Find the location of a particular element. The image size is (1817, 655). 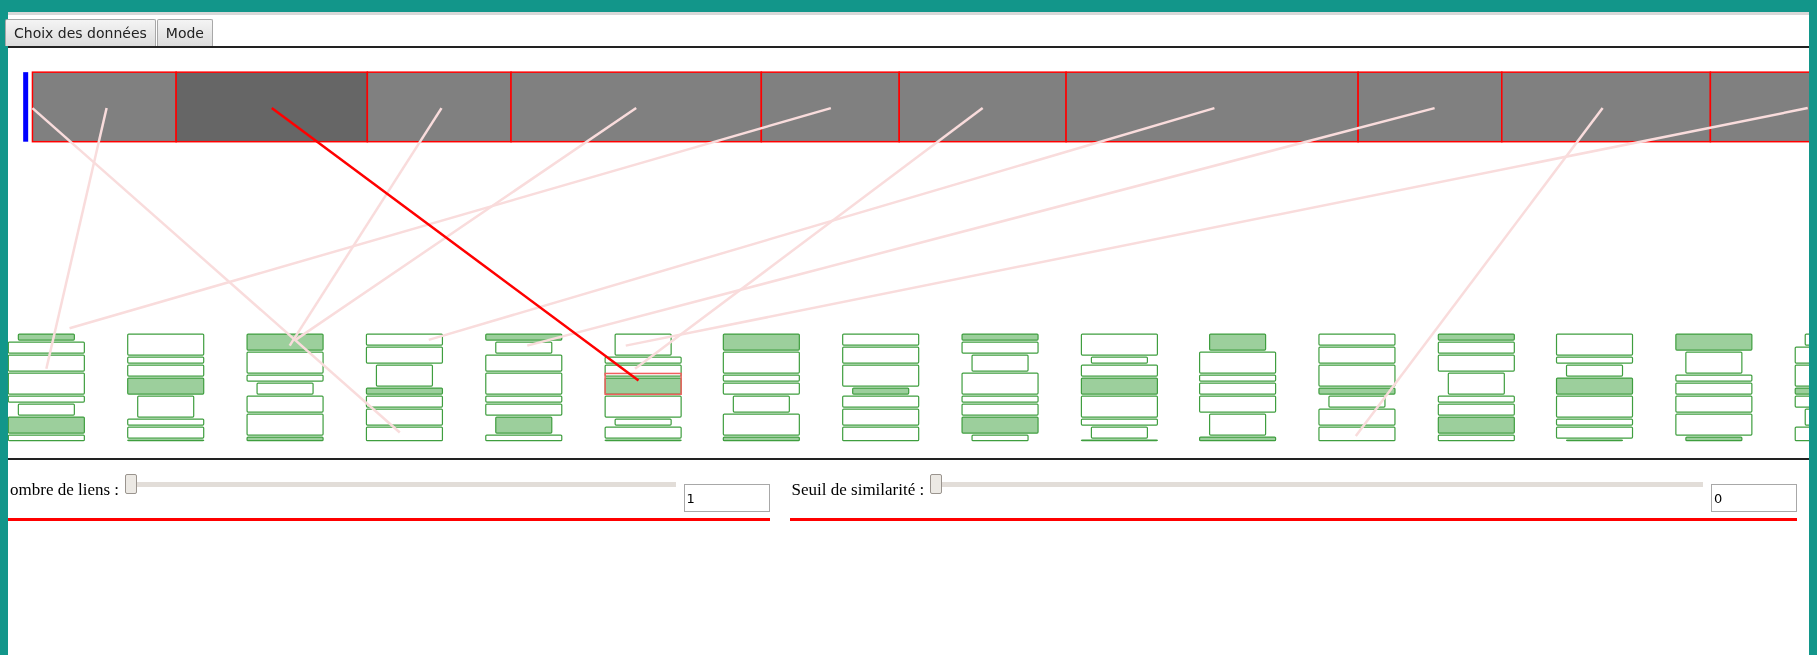

value-field: 1 is located at coordinates (726, 498).